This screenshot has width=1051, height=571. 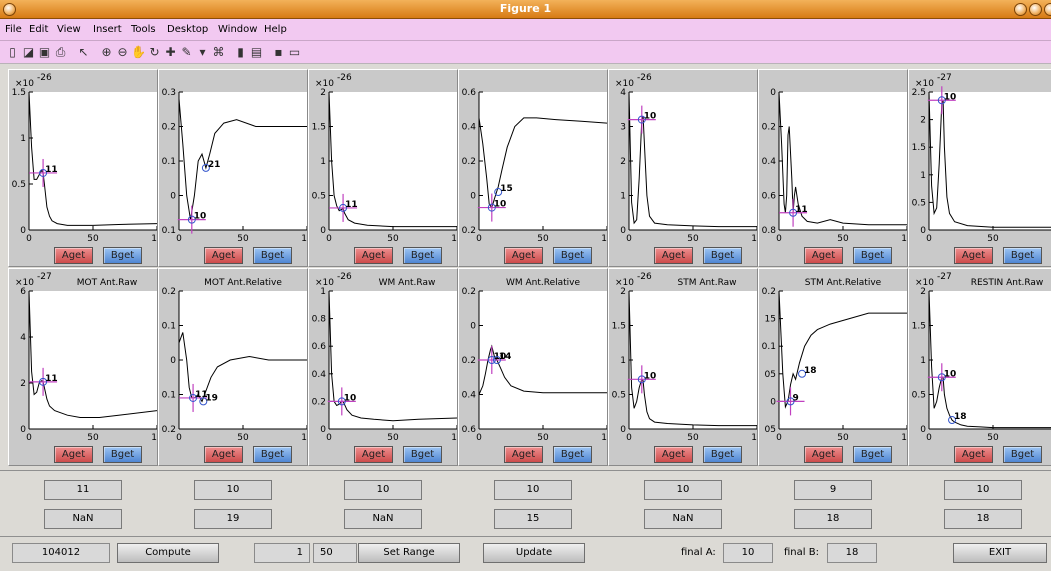 What do you see at coordinates (1035, 9) in the screenshot?
I see `maximize-icon` at bounding box center [1035, 9].